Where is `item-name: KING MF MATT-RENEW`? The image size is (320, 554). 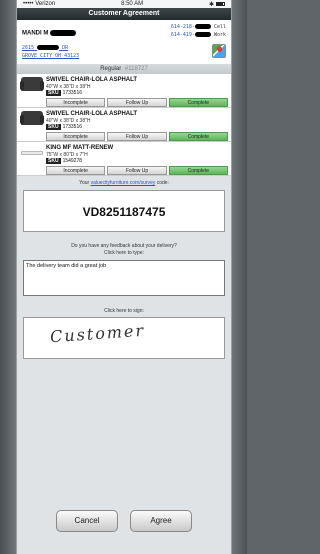
item-name: KING MF MATT-RENEW is located at coordinates (80, 148).